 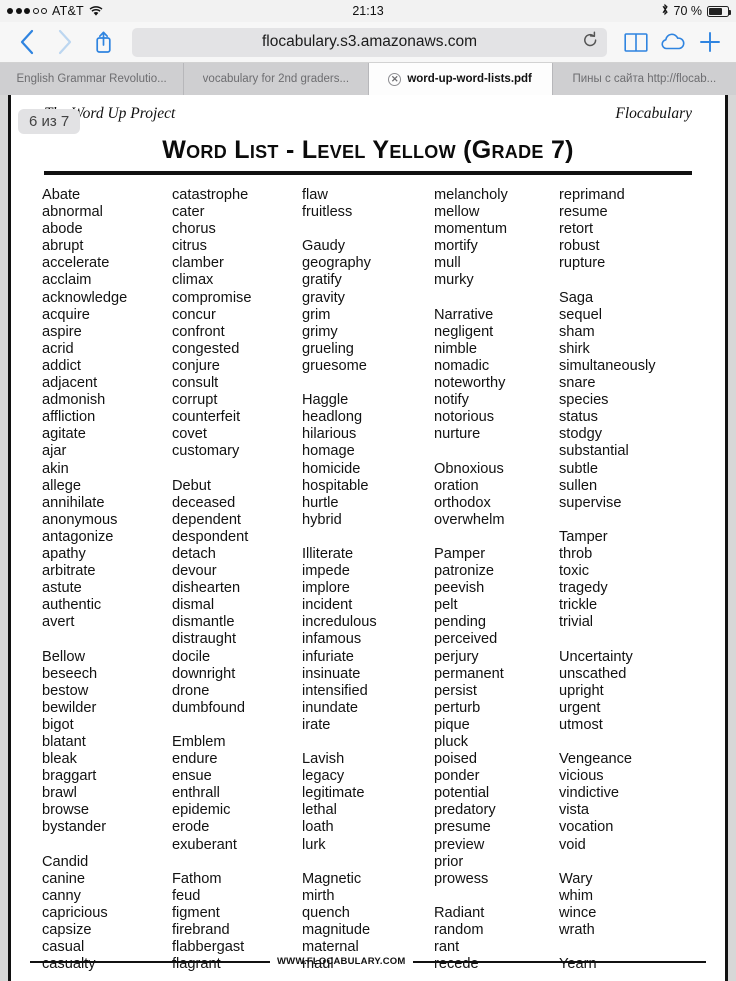 What do you see at coordinates (331, 673) in the screenshot?
I see `word-item: insinuate` at bounding box center [331, 673].